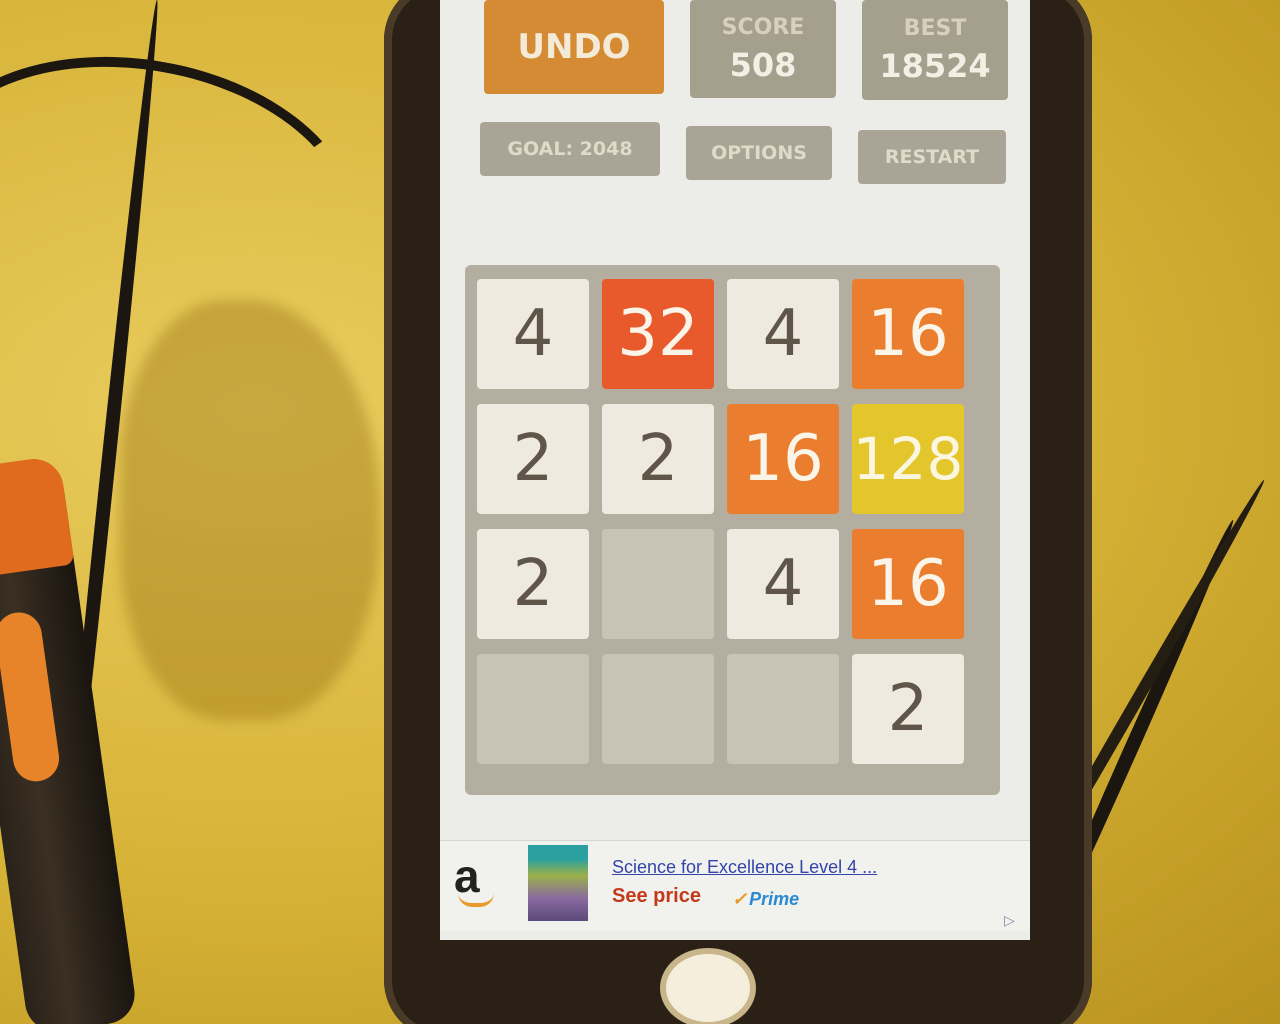 This screenshot has width=1280, height=1024. Describe the element at coordinates (658, 334) in the screenshot. I see `tile-32: 32` at that location.